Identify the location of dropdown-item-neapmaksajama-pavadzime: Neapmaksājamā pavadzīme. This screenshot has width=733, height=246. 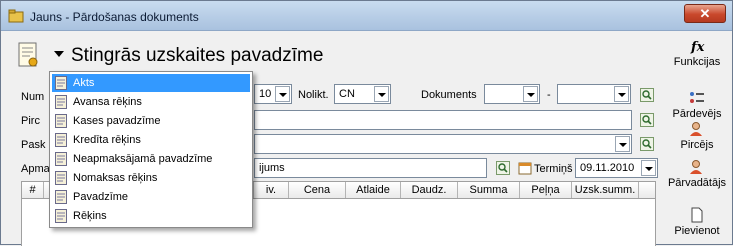
(151, 159).